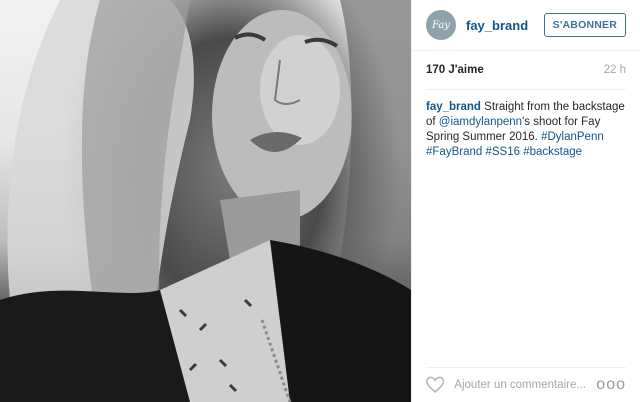 This screenshot has width=640, height=402. I want to click on post-header: Fay fay_brand S'ABONNER, so click(526, 25).